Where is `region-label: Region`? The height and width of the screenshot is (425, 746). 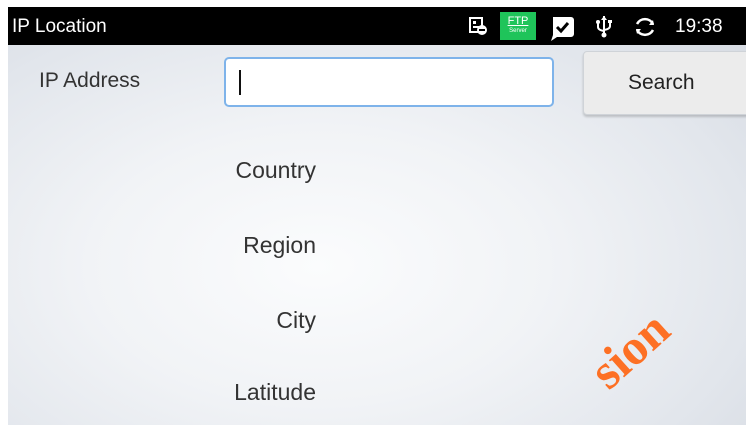
region-label: Region is located at coordinates (279, 245).